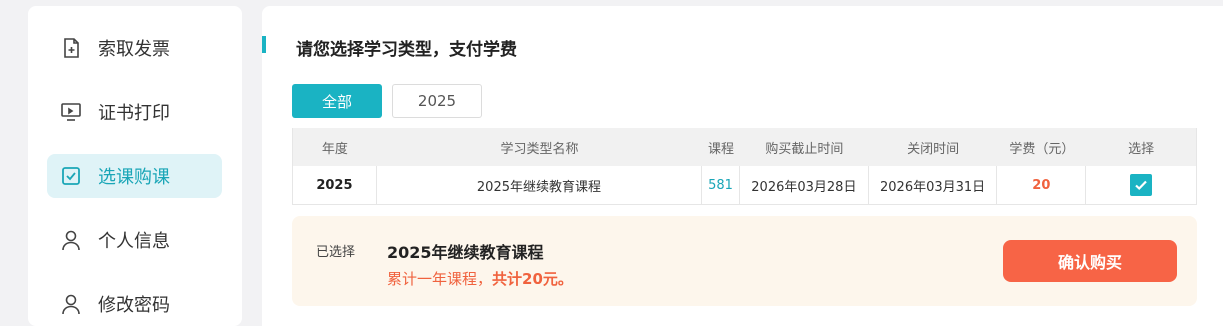 The height and width of the screenshot is (326, 1223). I want to click on row-close-time: 2026年03月31日, so click(933, 185).